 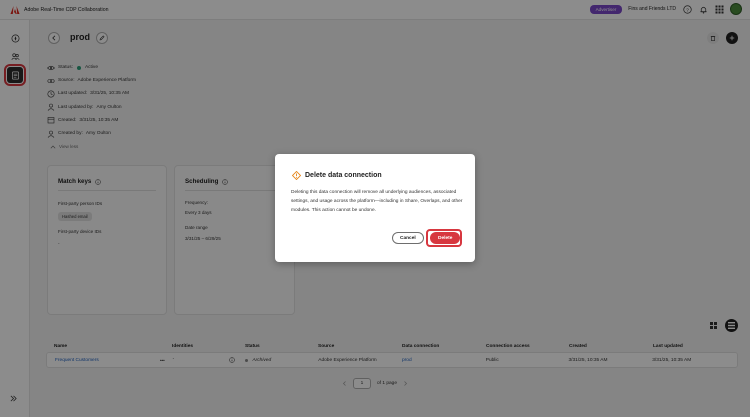 What do you see at coordinates (408, 238) in the screenshot?
I see `cancel-button: Cancel` at bounding box center [408, 238].